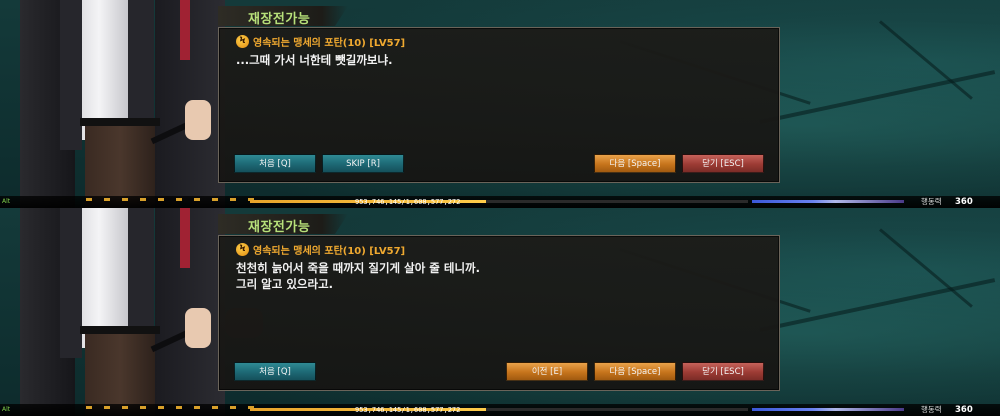  I want to click on dialogue-text: ...그때 가서 너한테 뺏길까보냐., so click(314, 60).